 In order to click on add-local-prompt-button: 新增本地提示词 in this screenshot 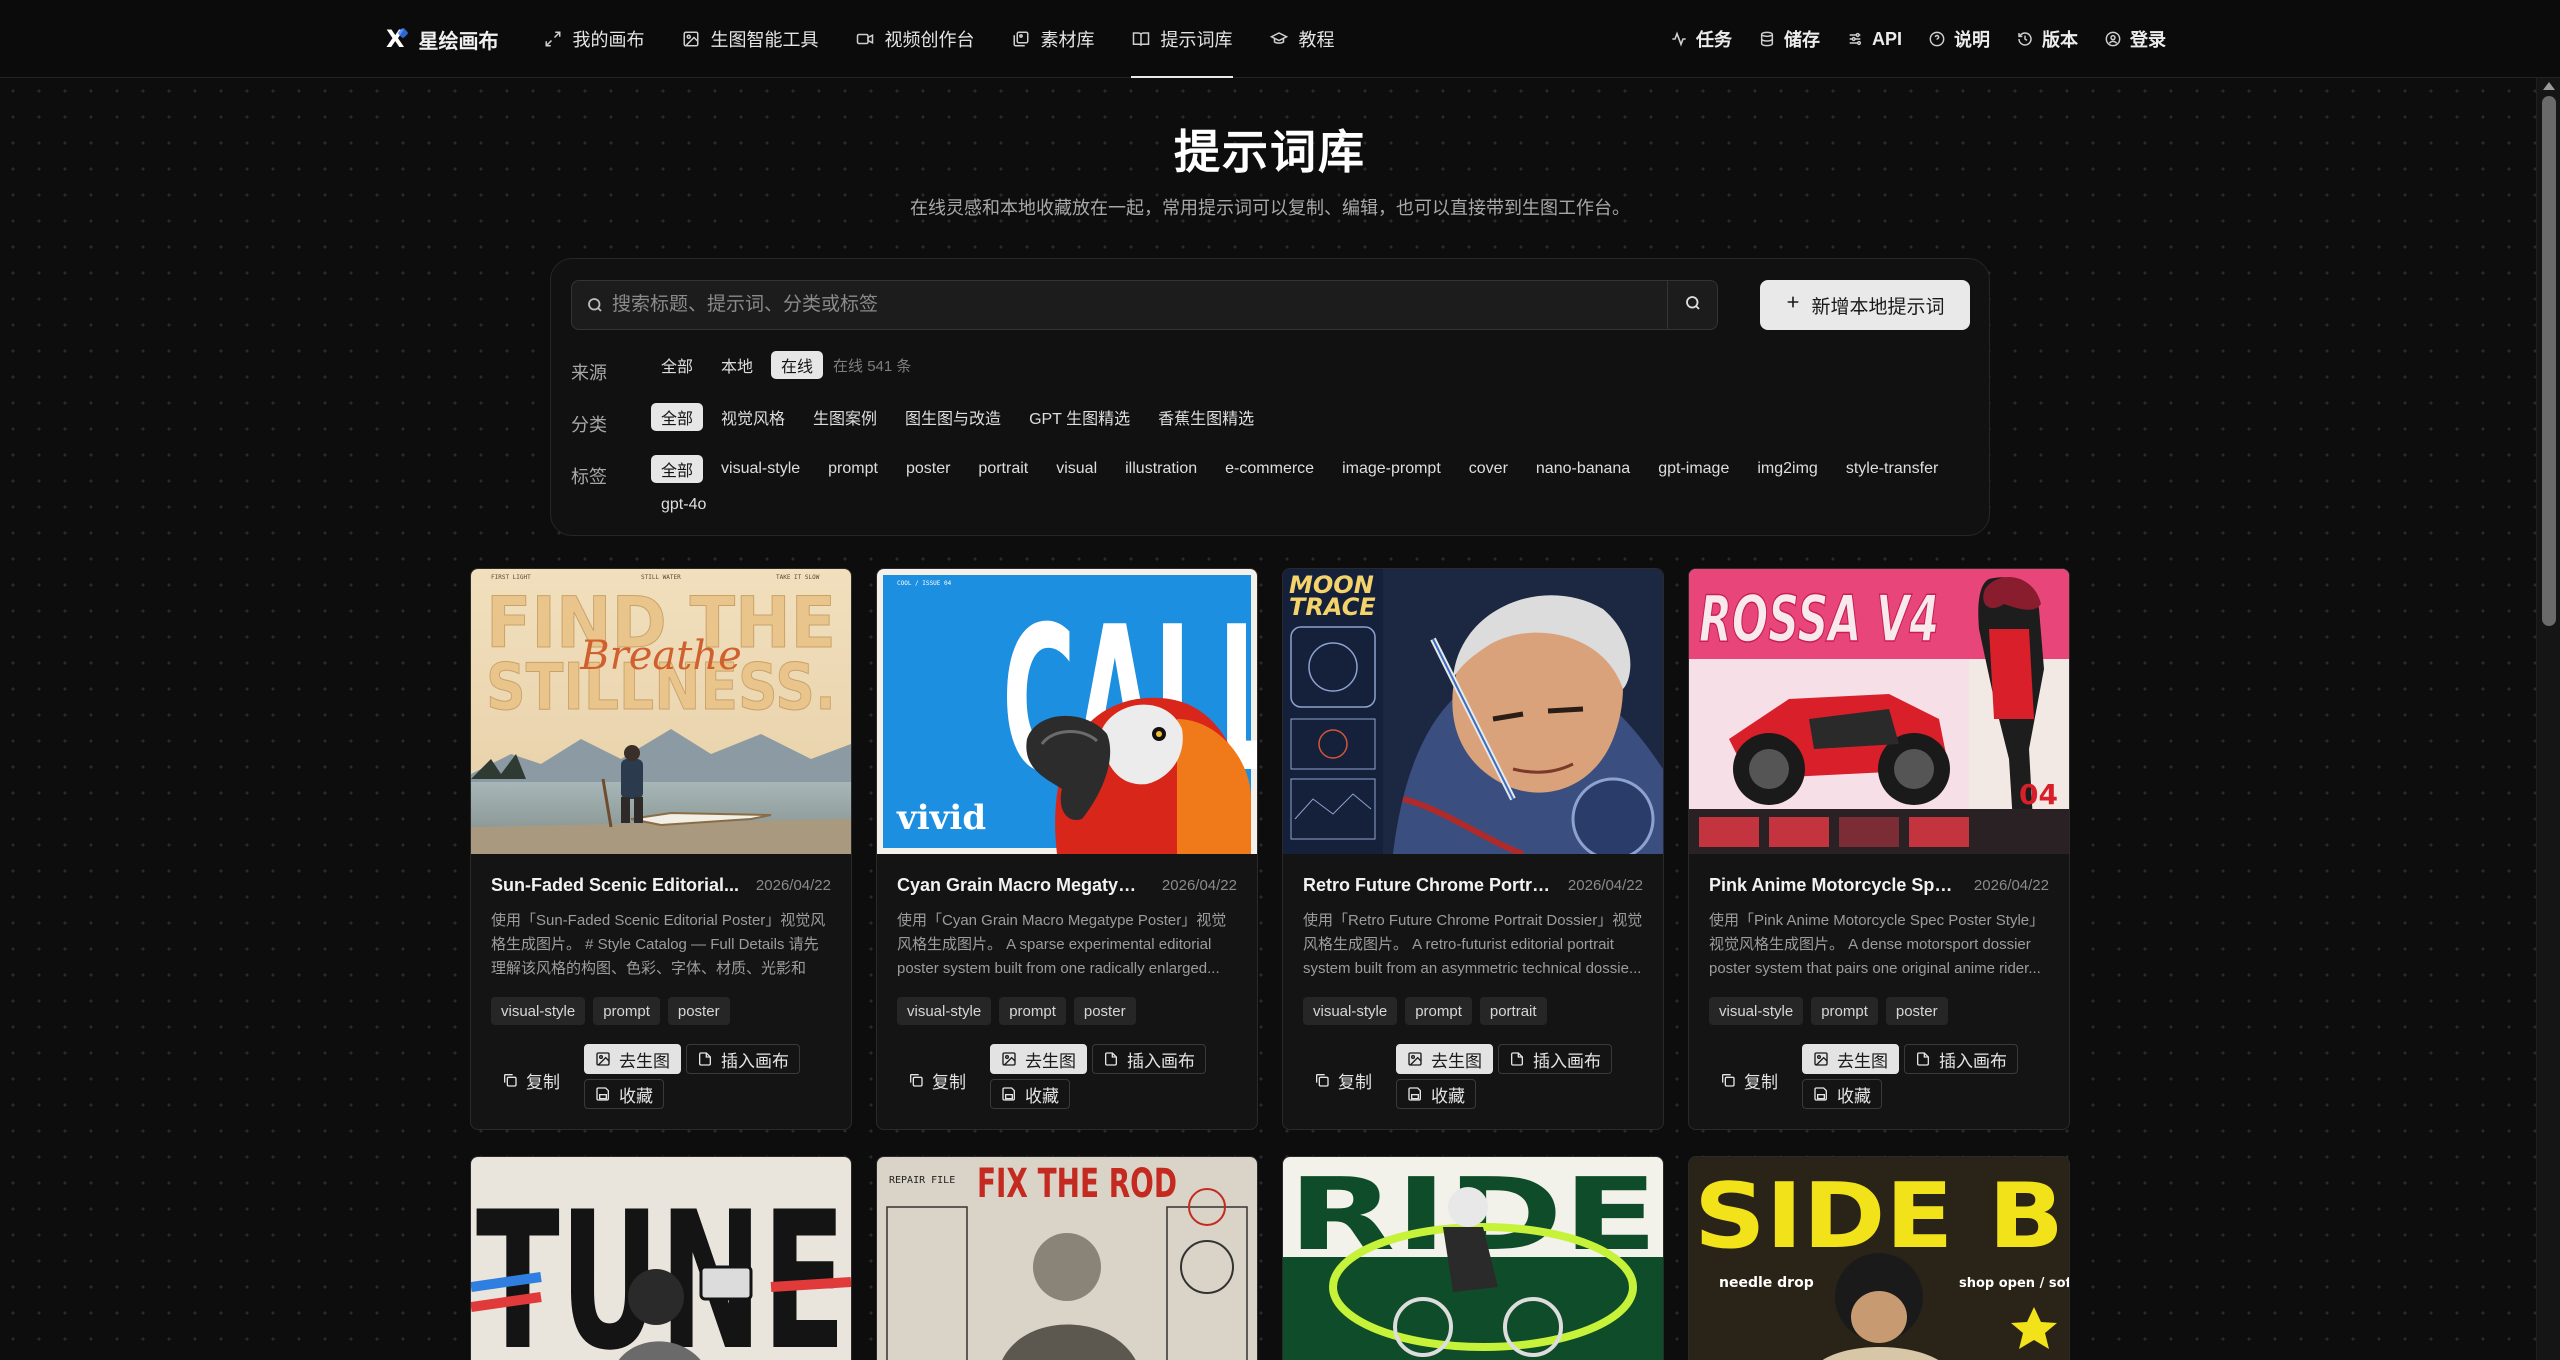, I will do `click(1865, 305)`.